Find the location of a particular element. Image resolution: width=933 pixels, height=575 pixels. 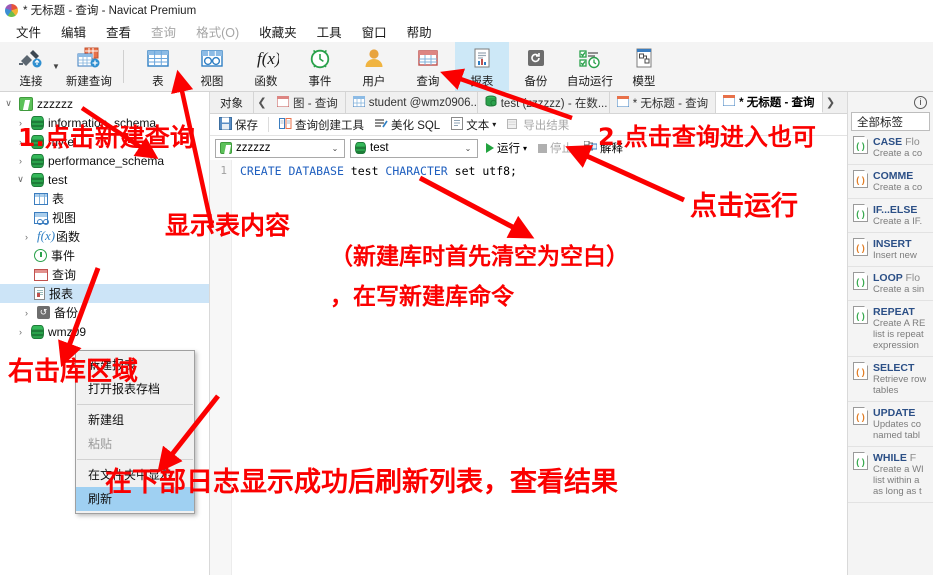

function-icon: f(x) is located at coordinates (46, 235).